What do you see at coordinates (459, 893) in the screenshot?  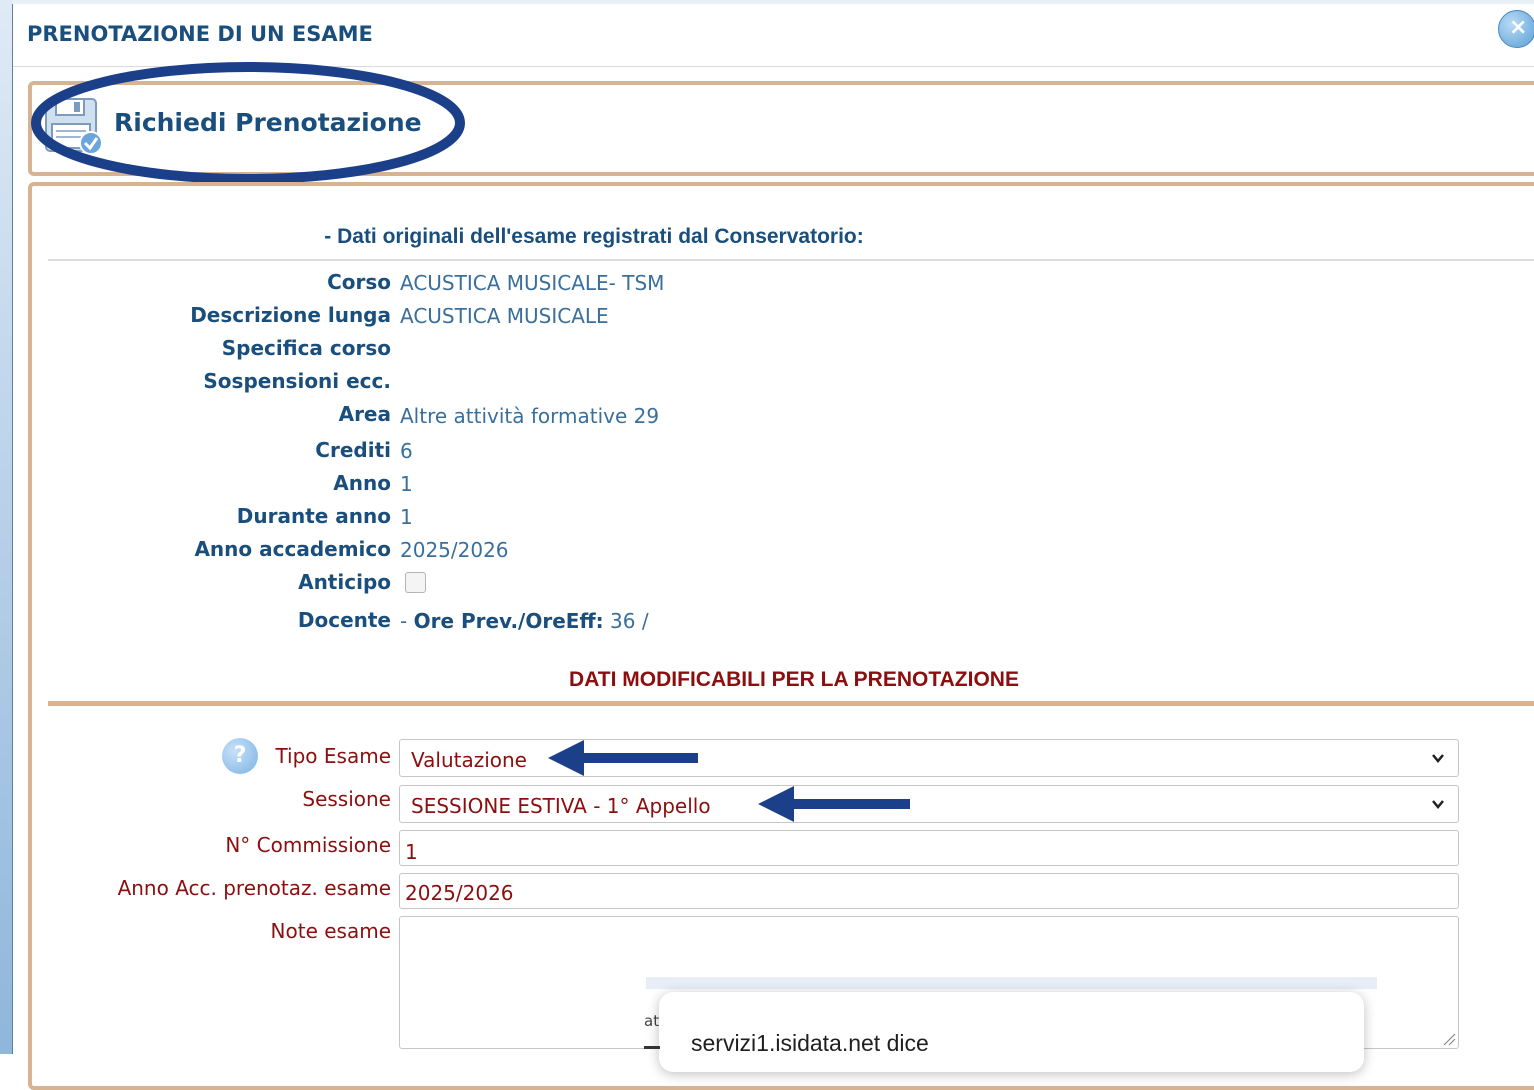 I see `anno-acc-value: 2025/2026` at bounding box center [459, 893].